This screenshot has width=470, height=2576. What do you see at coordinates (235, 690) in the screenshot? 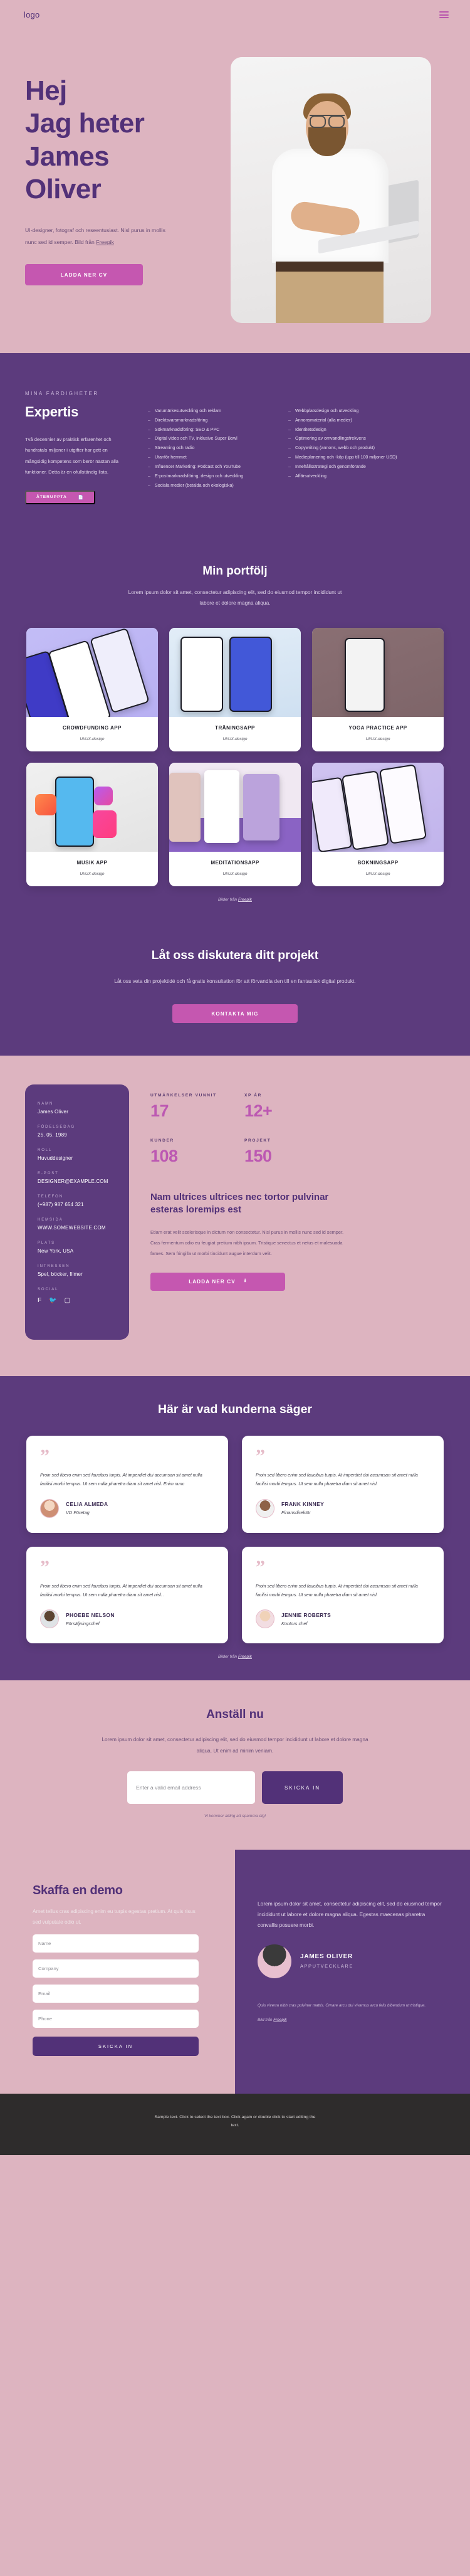
I see `portfolio-card: TRÄNINGSAPP UI/UX-design` at bounding box center [235, 690].